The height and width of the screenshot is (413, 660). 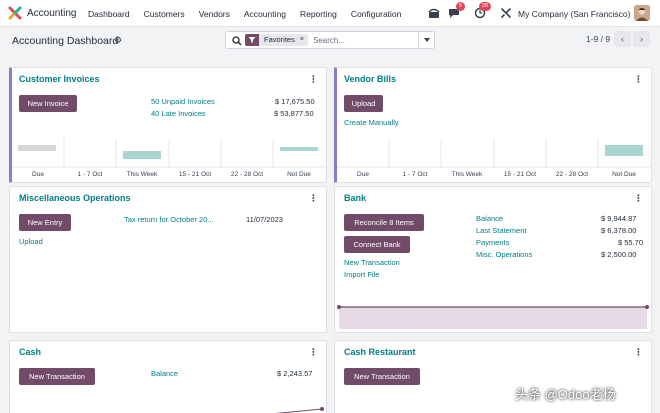 I want to click on menu-reporting: Reporting, so click(x=318, y=14).